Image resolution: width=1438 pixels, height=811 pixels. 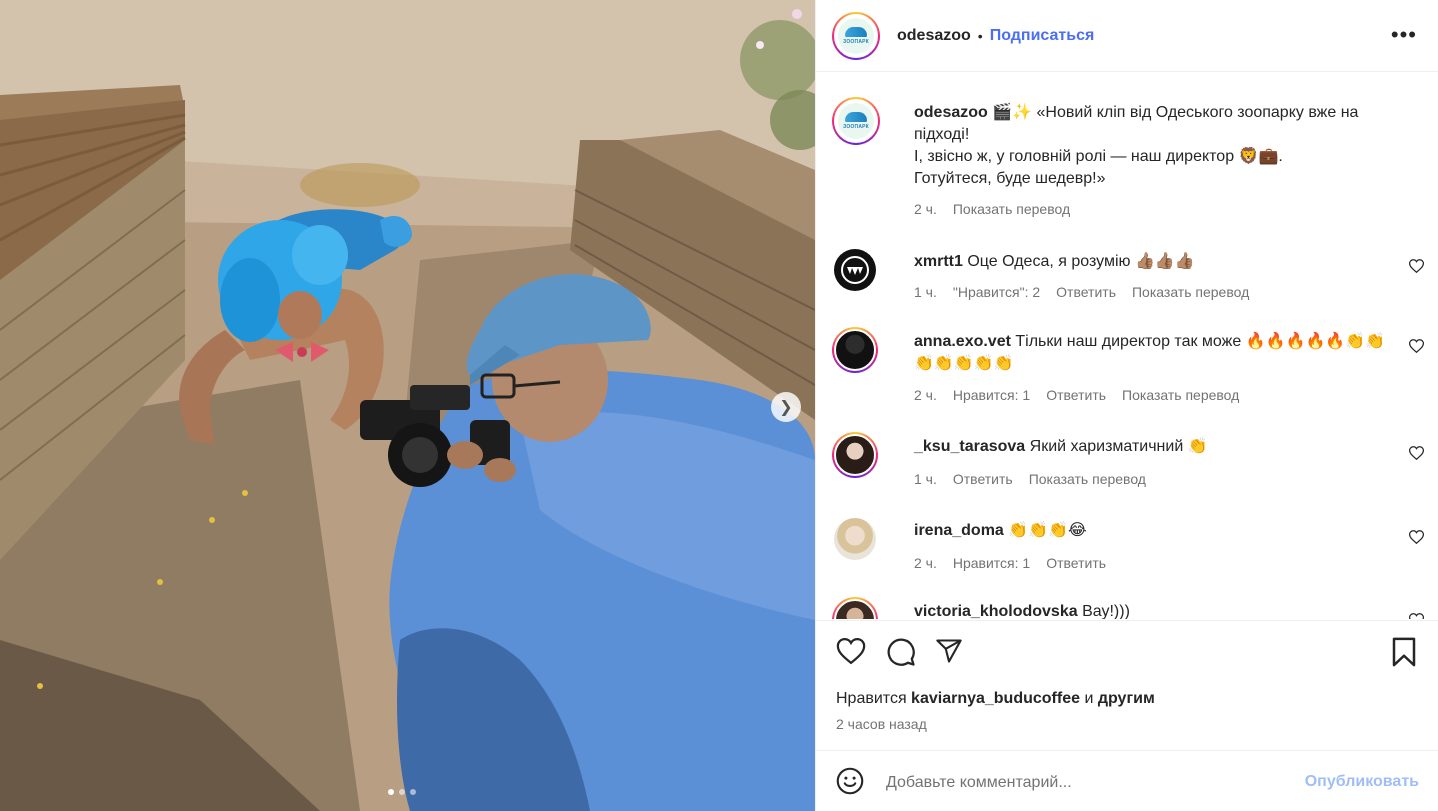 I want to click on likes-summary: Нравится kaviarnya_buducoffee и другим, so click(x=995, y=699).